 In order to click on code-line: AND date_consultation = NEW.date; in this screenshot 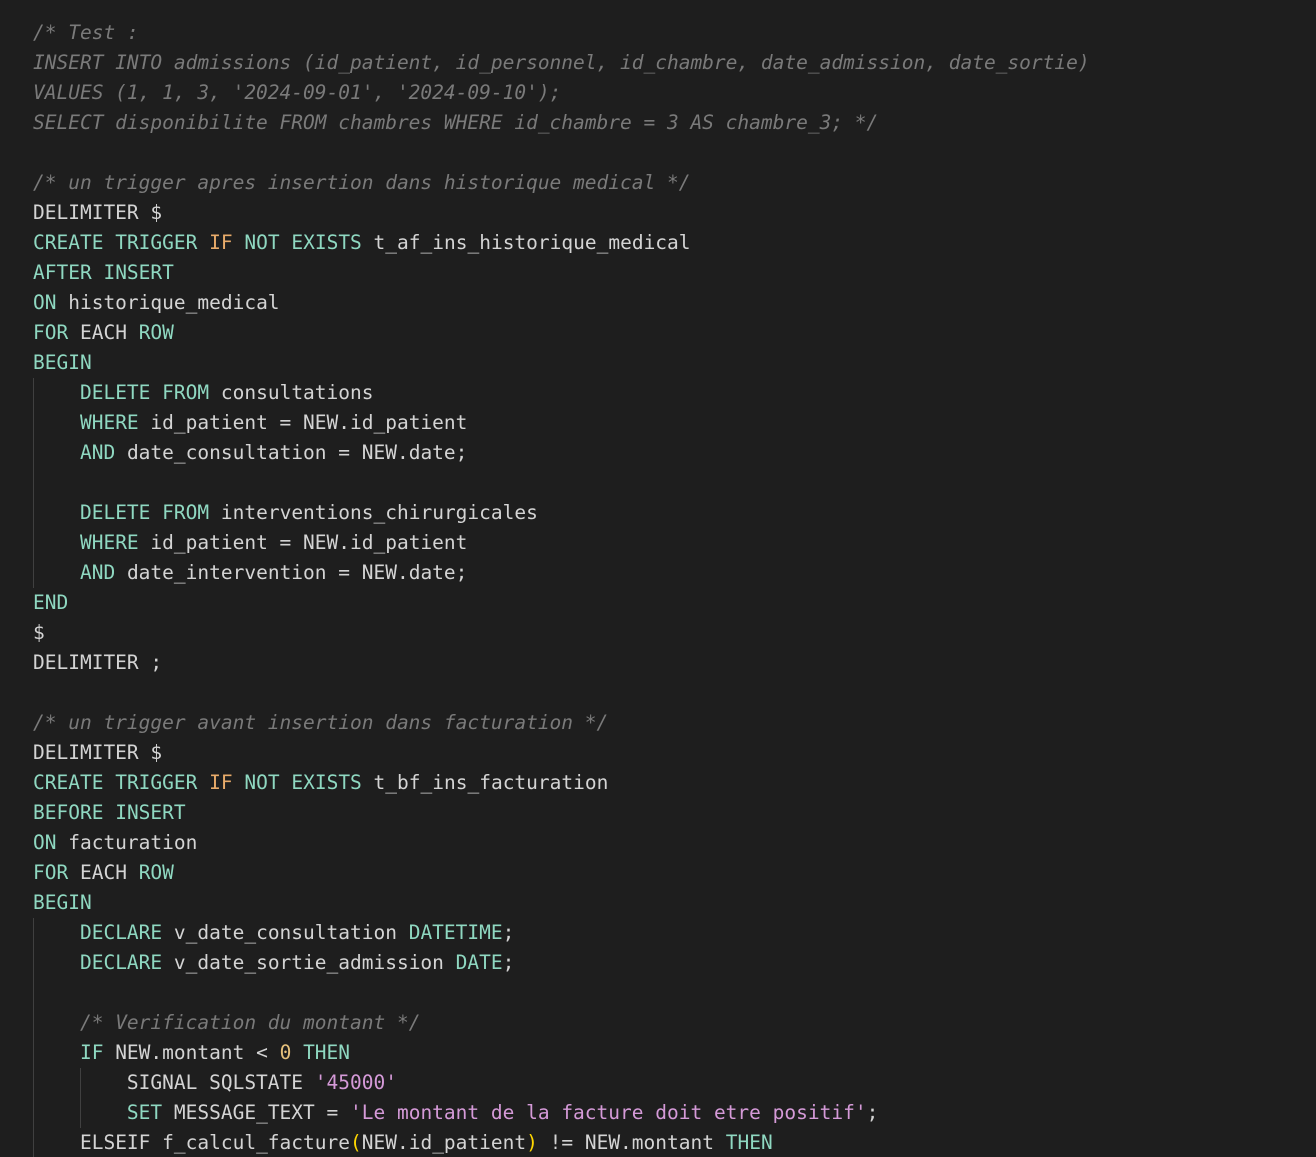, I will do `click(561, 453)`.